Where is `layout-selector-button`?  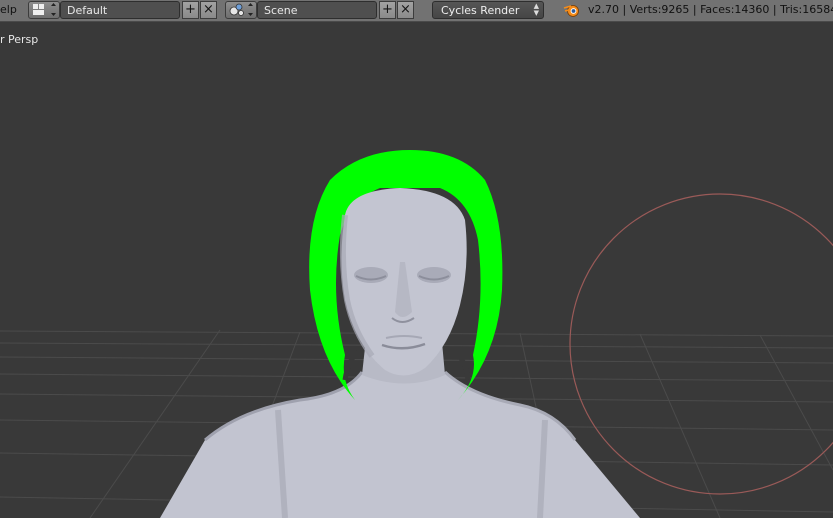 layout-selector-button is located at coordinates (44, 10).